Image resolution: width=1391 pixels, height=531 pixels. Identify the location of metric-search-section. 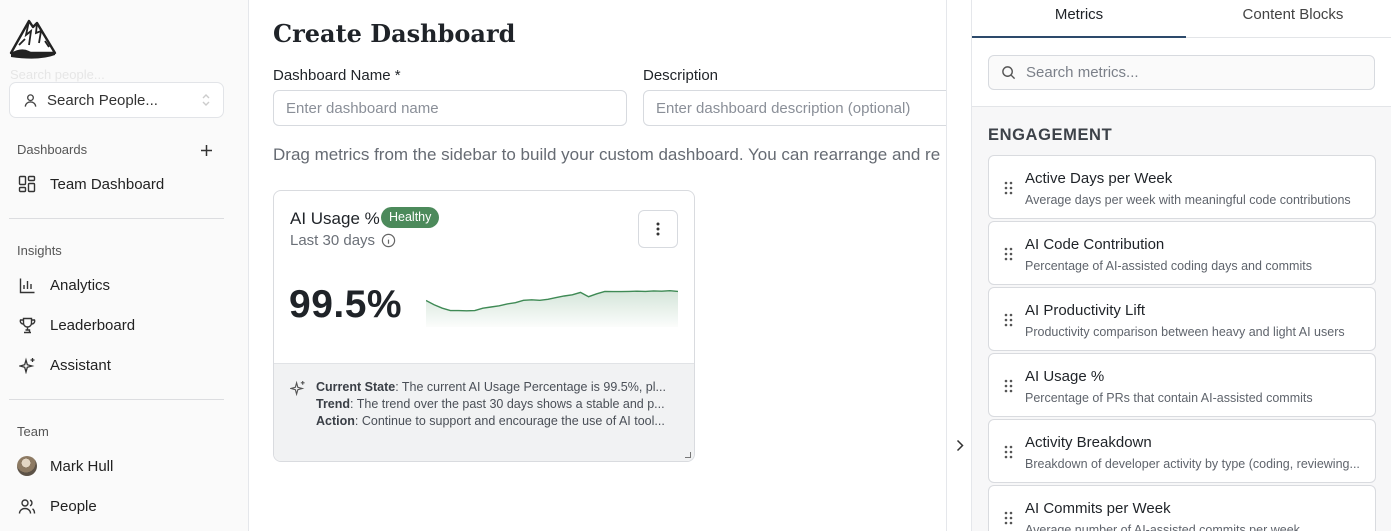
(1181, 72).